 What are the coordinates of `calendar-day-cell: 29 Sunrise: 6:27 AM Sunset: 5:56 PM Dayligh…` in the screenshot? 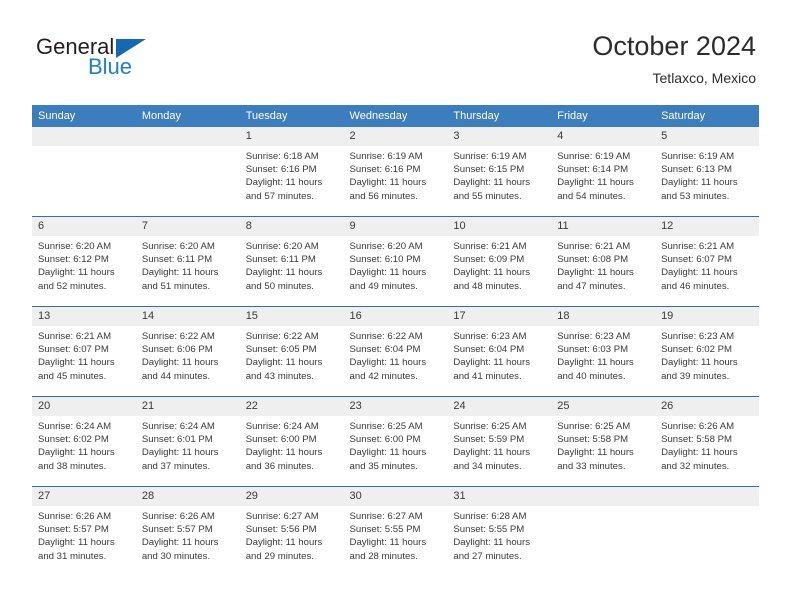 It's located at (291, 531).